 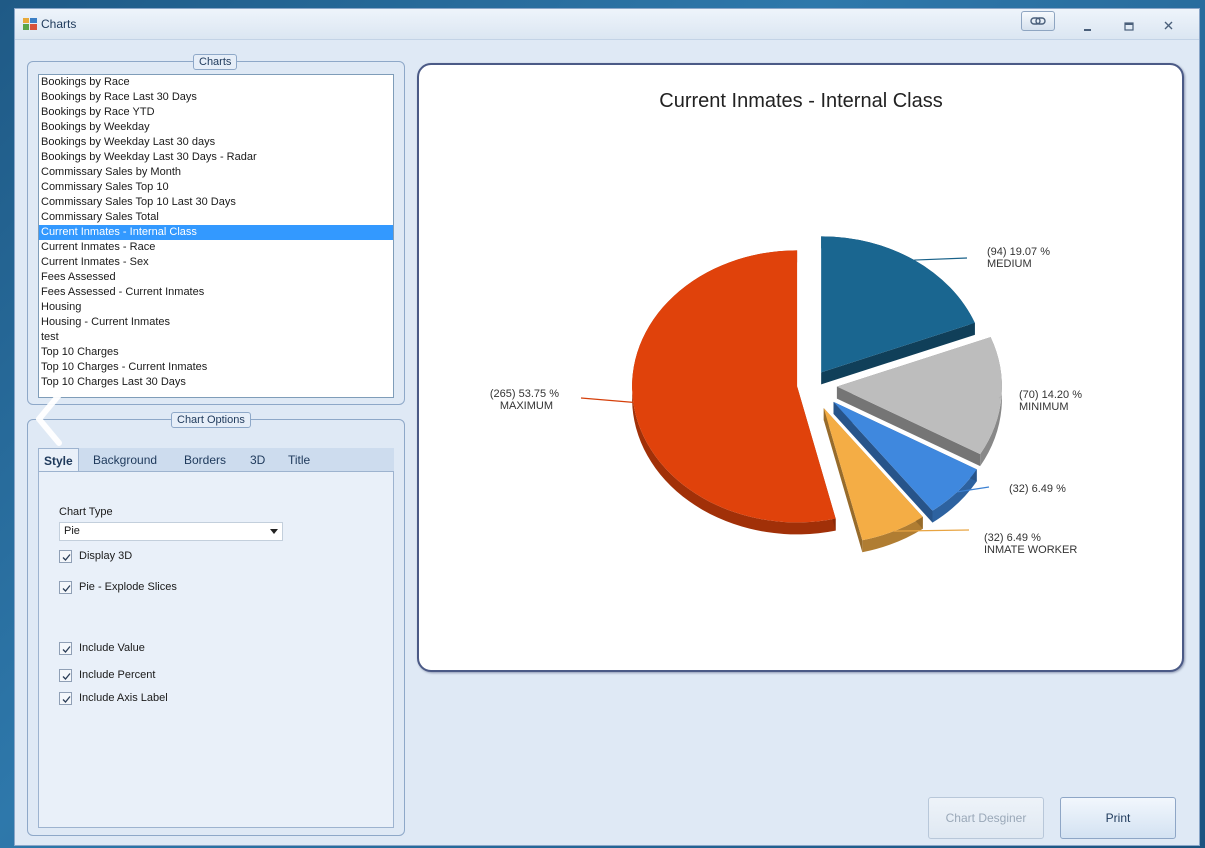 I want to click on chart-title: Current Inmates - Internal Class, so click(x=800, y=101).